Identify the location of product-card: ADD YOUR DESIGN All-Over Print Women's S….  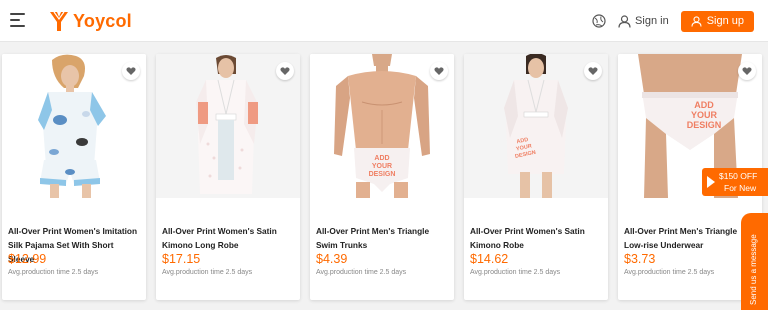
(536, 177).